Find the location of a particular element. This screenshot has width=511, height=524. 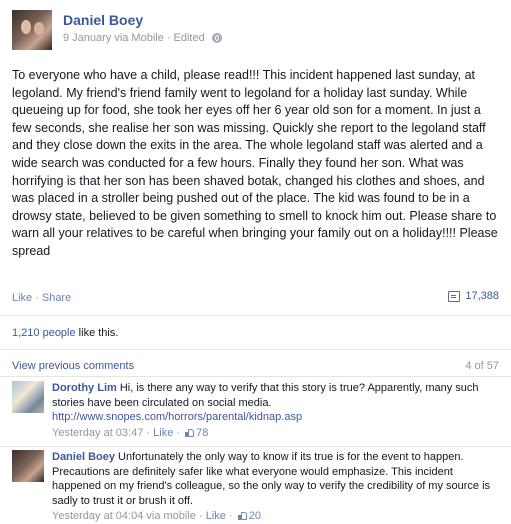

comment-meta: Yesterday at 03:47 · Like · 78 is located at coordinates (277, 433).